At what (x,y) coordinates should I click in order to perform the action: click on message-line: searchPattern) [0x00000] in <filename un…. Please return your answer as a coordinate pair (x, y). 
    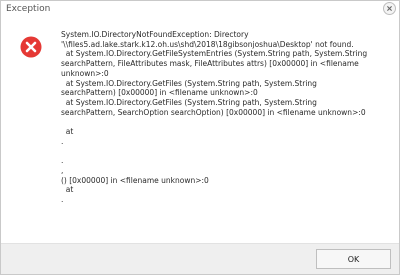
    Looking at the image, I should click on (159, 93).